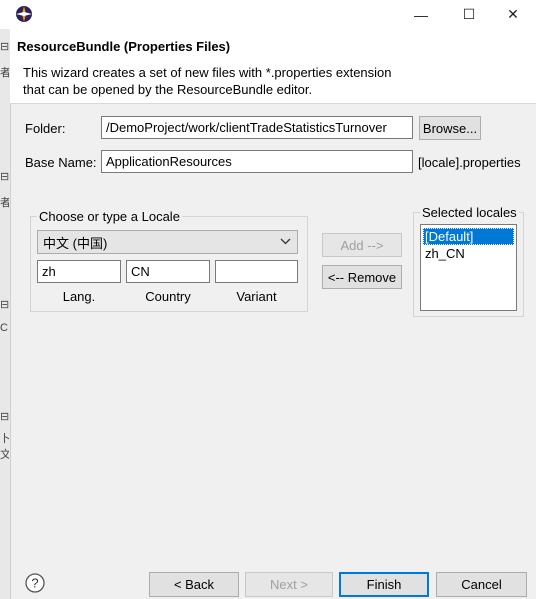  What do you see at coordinates (4, 447) in the screenshot?
I see `background-text: 卜文` at bounding box center [4, 447].